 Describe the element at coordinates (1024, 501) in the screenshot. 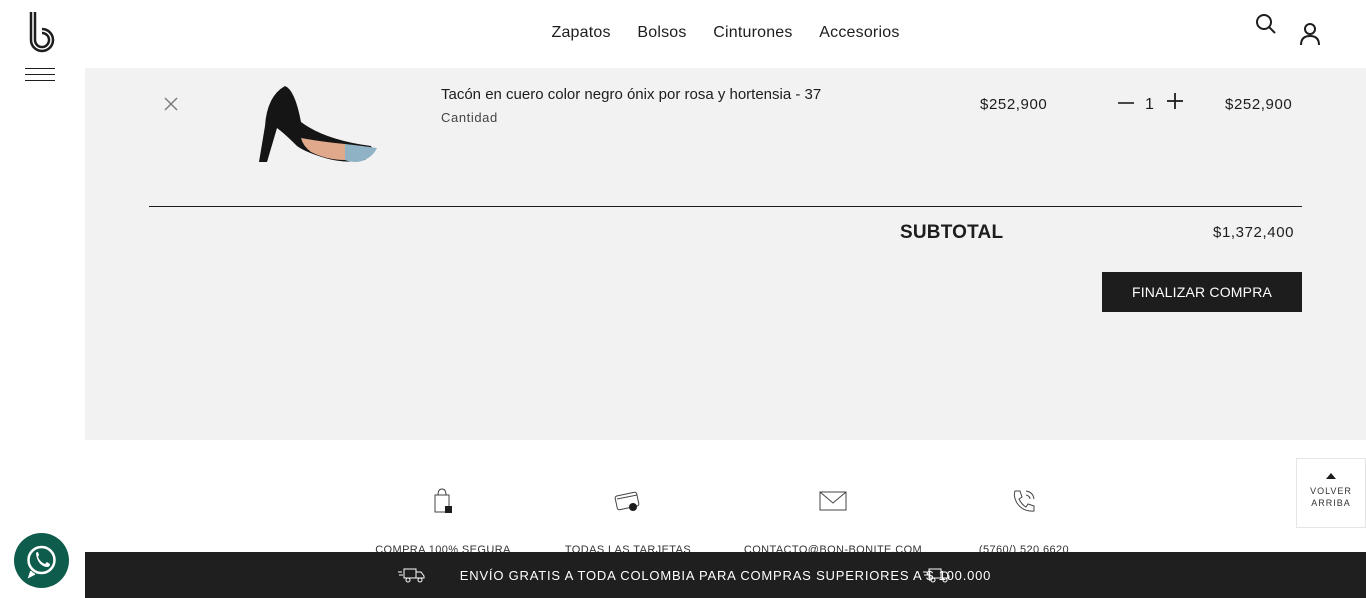

I see `phone-icon` at that location.